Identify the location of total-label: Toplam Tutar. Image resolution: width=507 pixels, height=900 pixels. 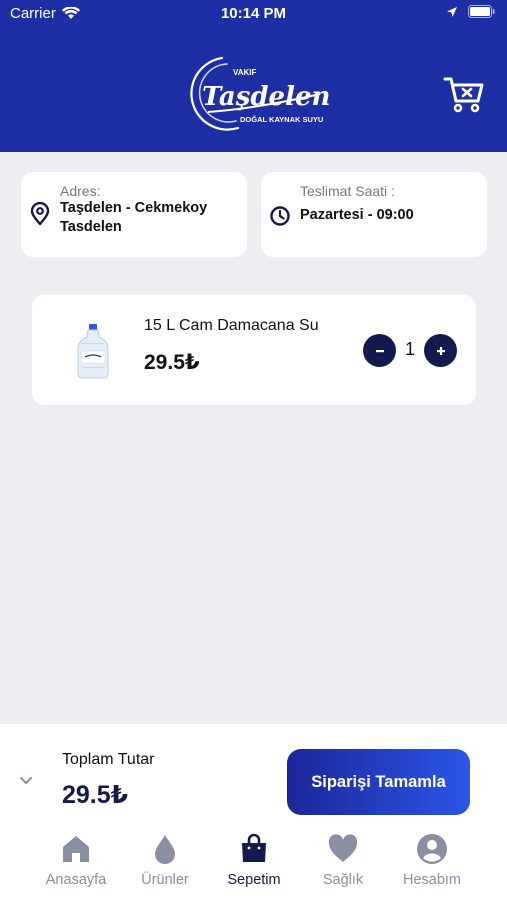
(108, 759).